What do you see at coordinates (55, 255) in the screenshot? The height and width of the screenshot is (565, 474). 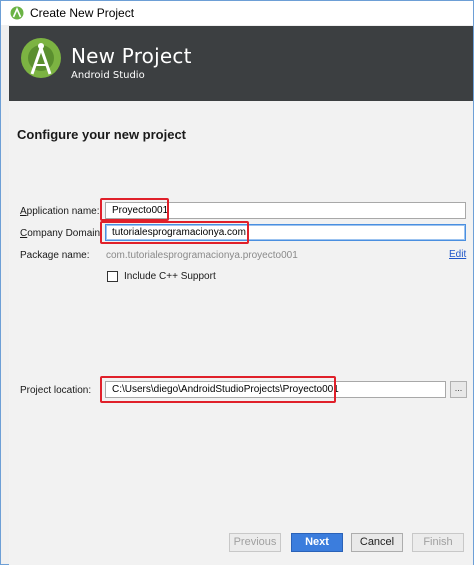 I see `package-name-label: Package name:` at bounding box center [55, 255].